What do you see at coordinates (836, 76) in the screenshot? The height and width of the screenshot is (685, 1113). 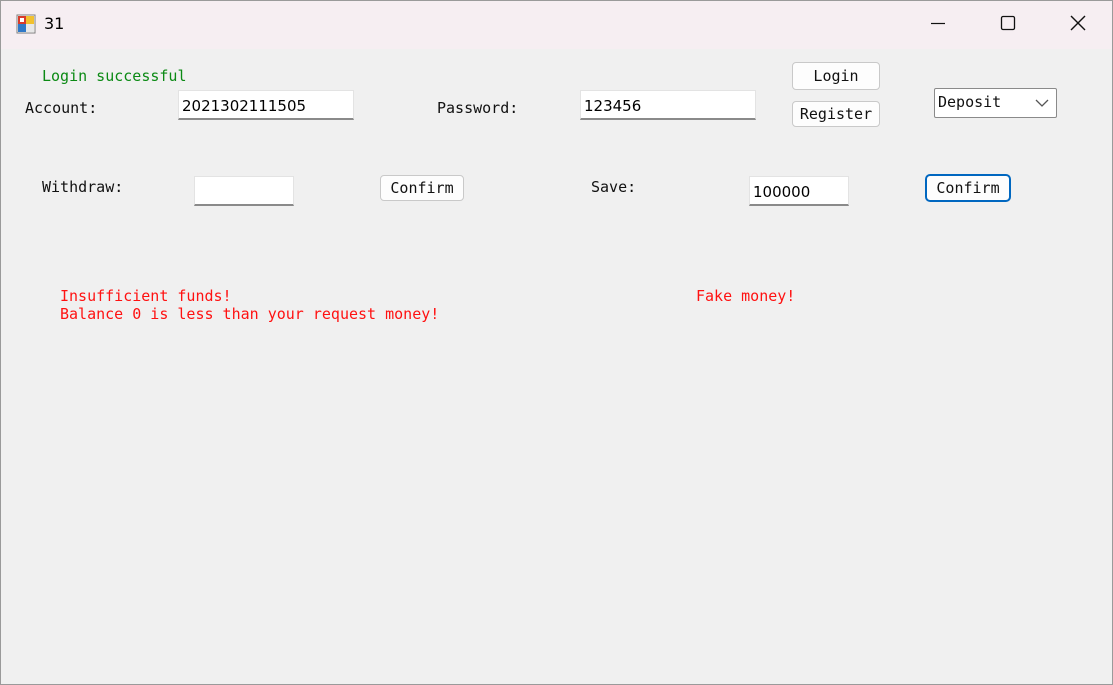 I see `login-button: Login` at bounding box center [836, 76].